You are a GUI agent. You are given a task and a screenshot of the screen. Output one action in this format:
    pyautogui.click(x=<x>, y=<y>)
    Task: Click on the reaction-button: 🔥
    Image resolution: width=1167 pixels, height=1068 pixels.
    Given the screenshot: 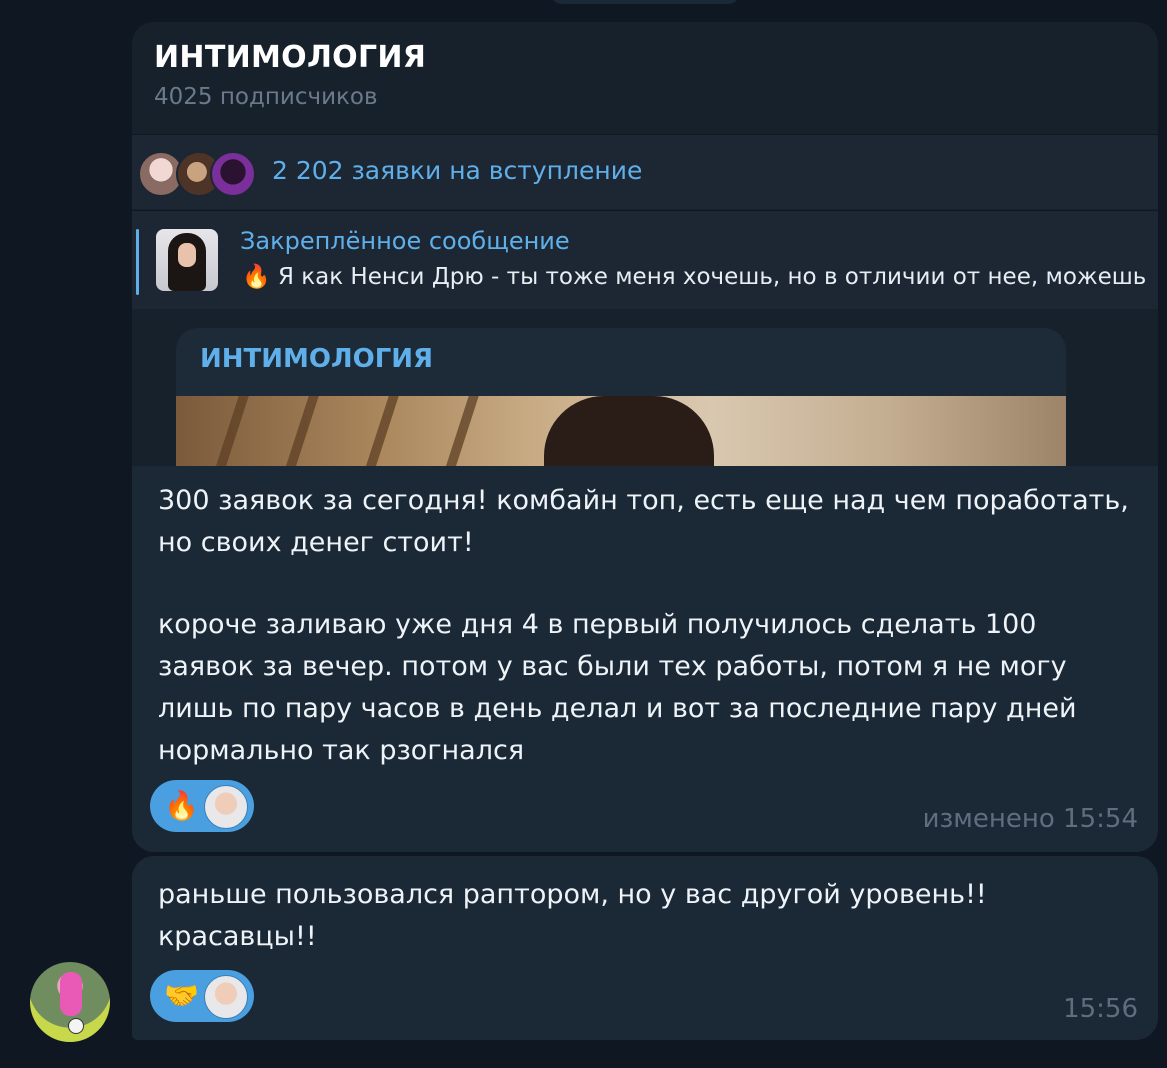 What is the action you would take?
    pyautogui.click(x=202, y=806)
    